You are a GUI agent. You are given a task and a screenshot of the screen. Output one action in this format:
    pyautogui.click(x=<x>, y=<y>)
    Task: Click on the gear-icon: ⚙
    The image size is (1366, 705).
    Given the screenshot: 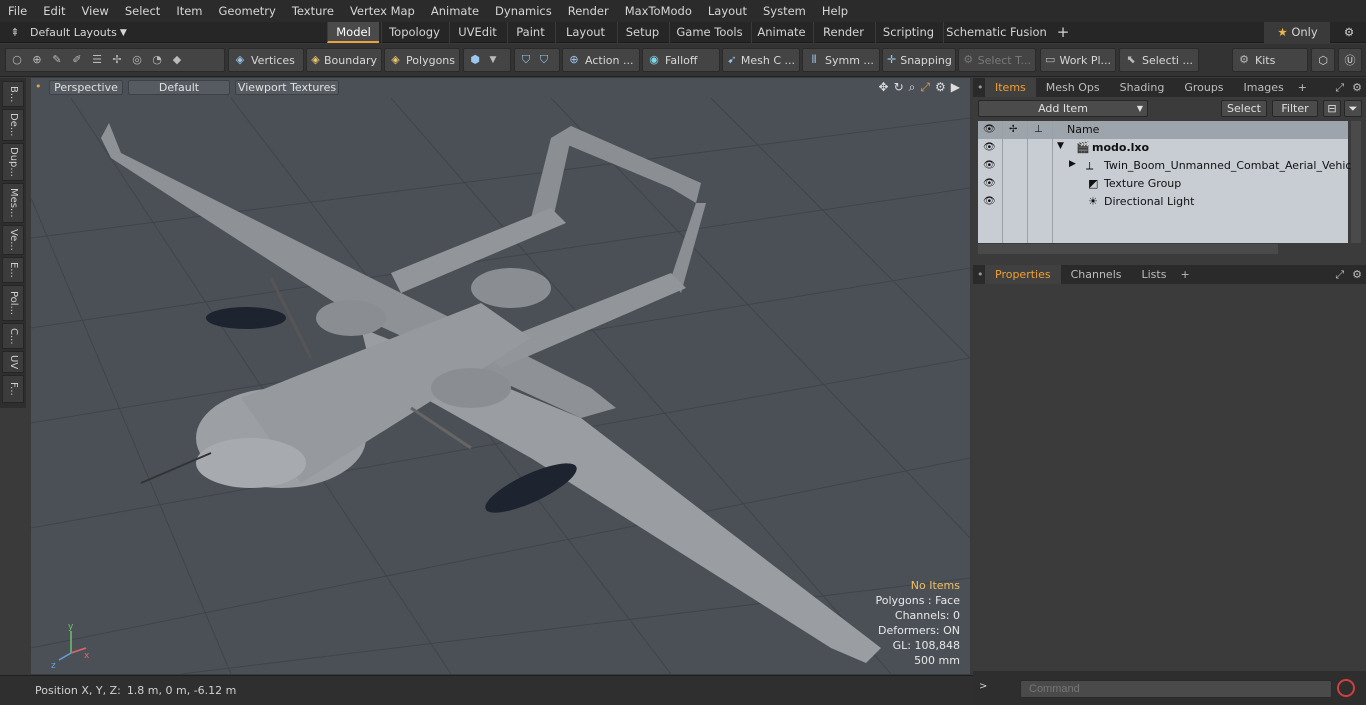 What is the action you would take?
    pyautogui.click(x=1349, y=32)
    